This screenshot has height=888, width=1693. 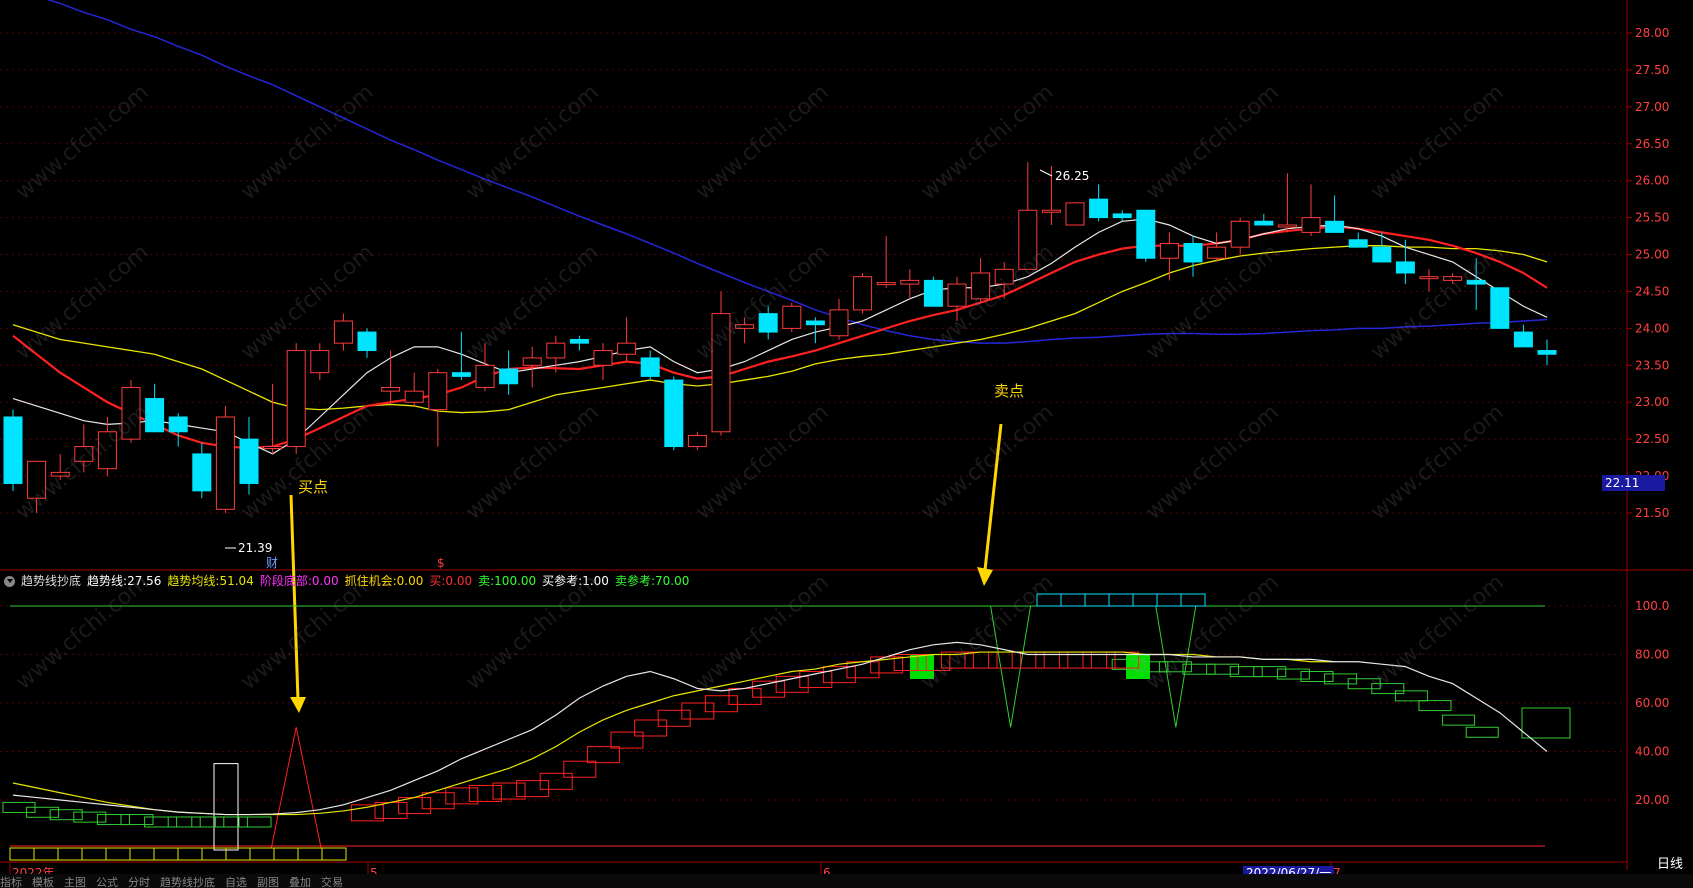 I want to click on price-tick-label: 24.50, so click(x=1652, y=291).